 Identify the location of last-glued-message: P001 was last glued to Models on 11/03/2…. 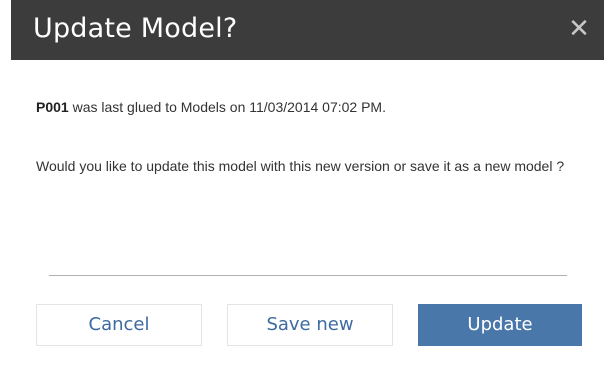
(211, 107).